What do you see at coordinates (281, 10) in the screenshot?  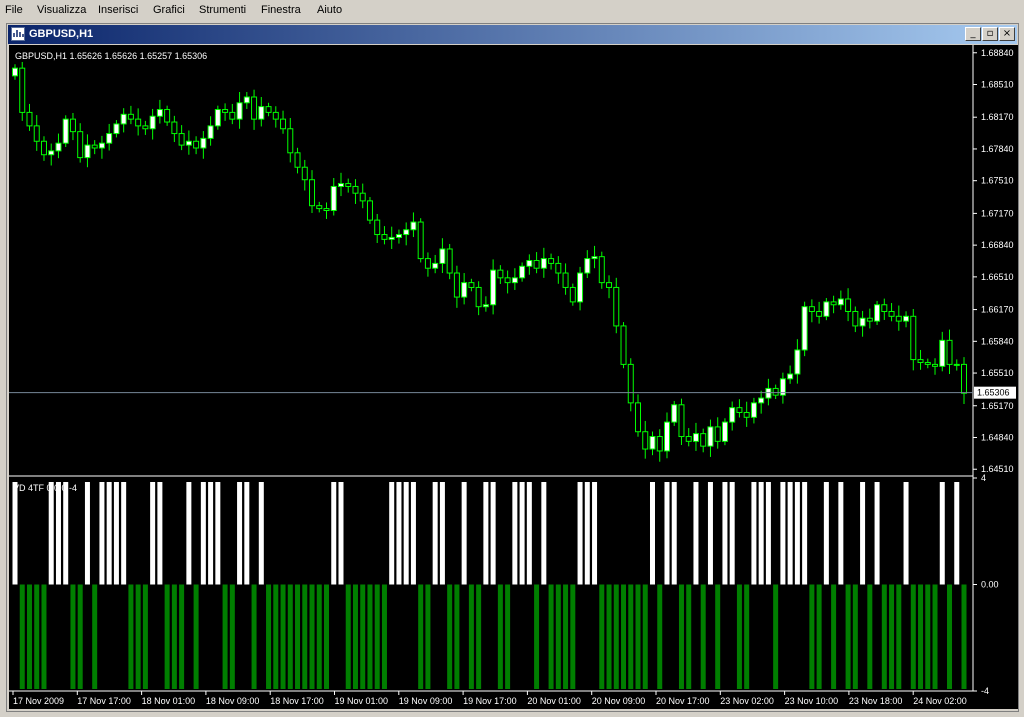 I see `menu-finestra: Finestra` at bounding box center [281, 10].